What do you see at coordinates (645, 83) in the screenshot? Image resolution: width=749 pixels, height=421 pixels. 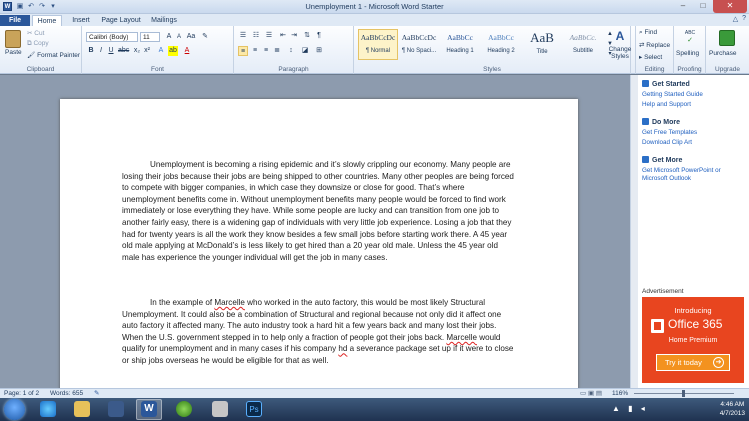 I see `get-started-icon` at bounding box center [645, 83].